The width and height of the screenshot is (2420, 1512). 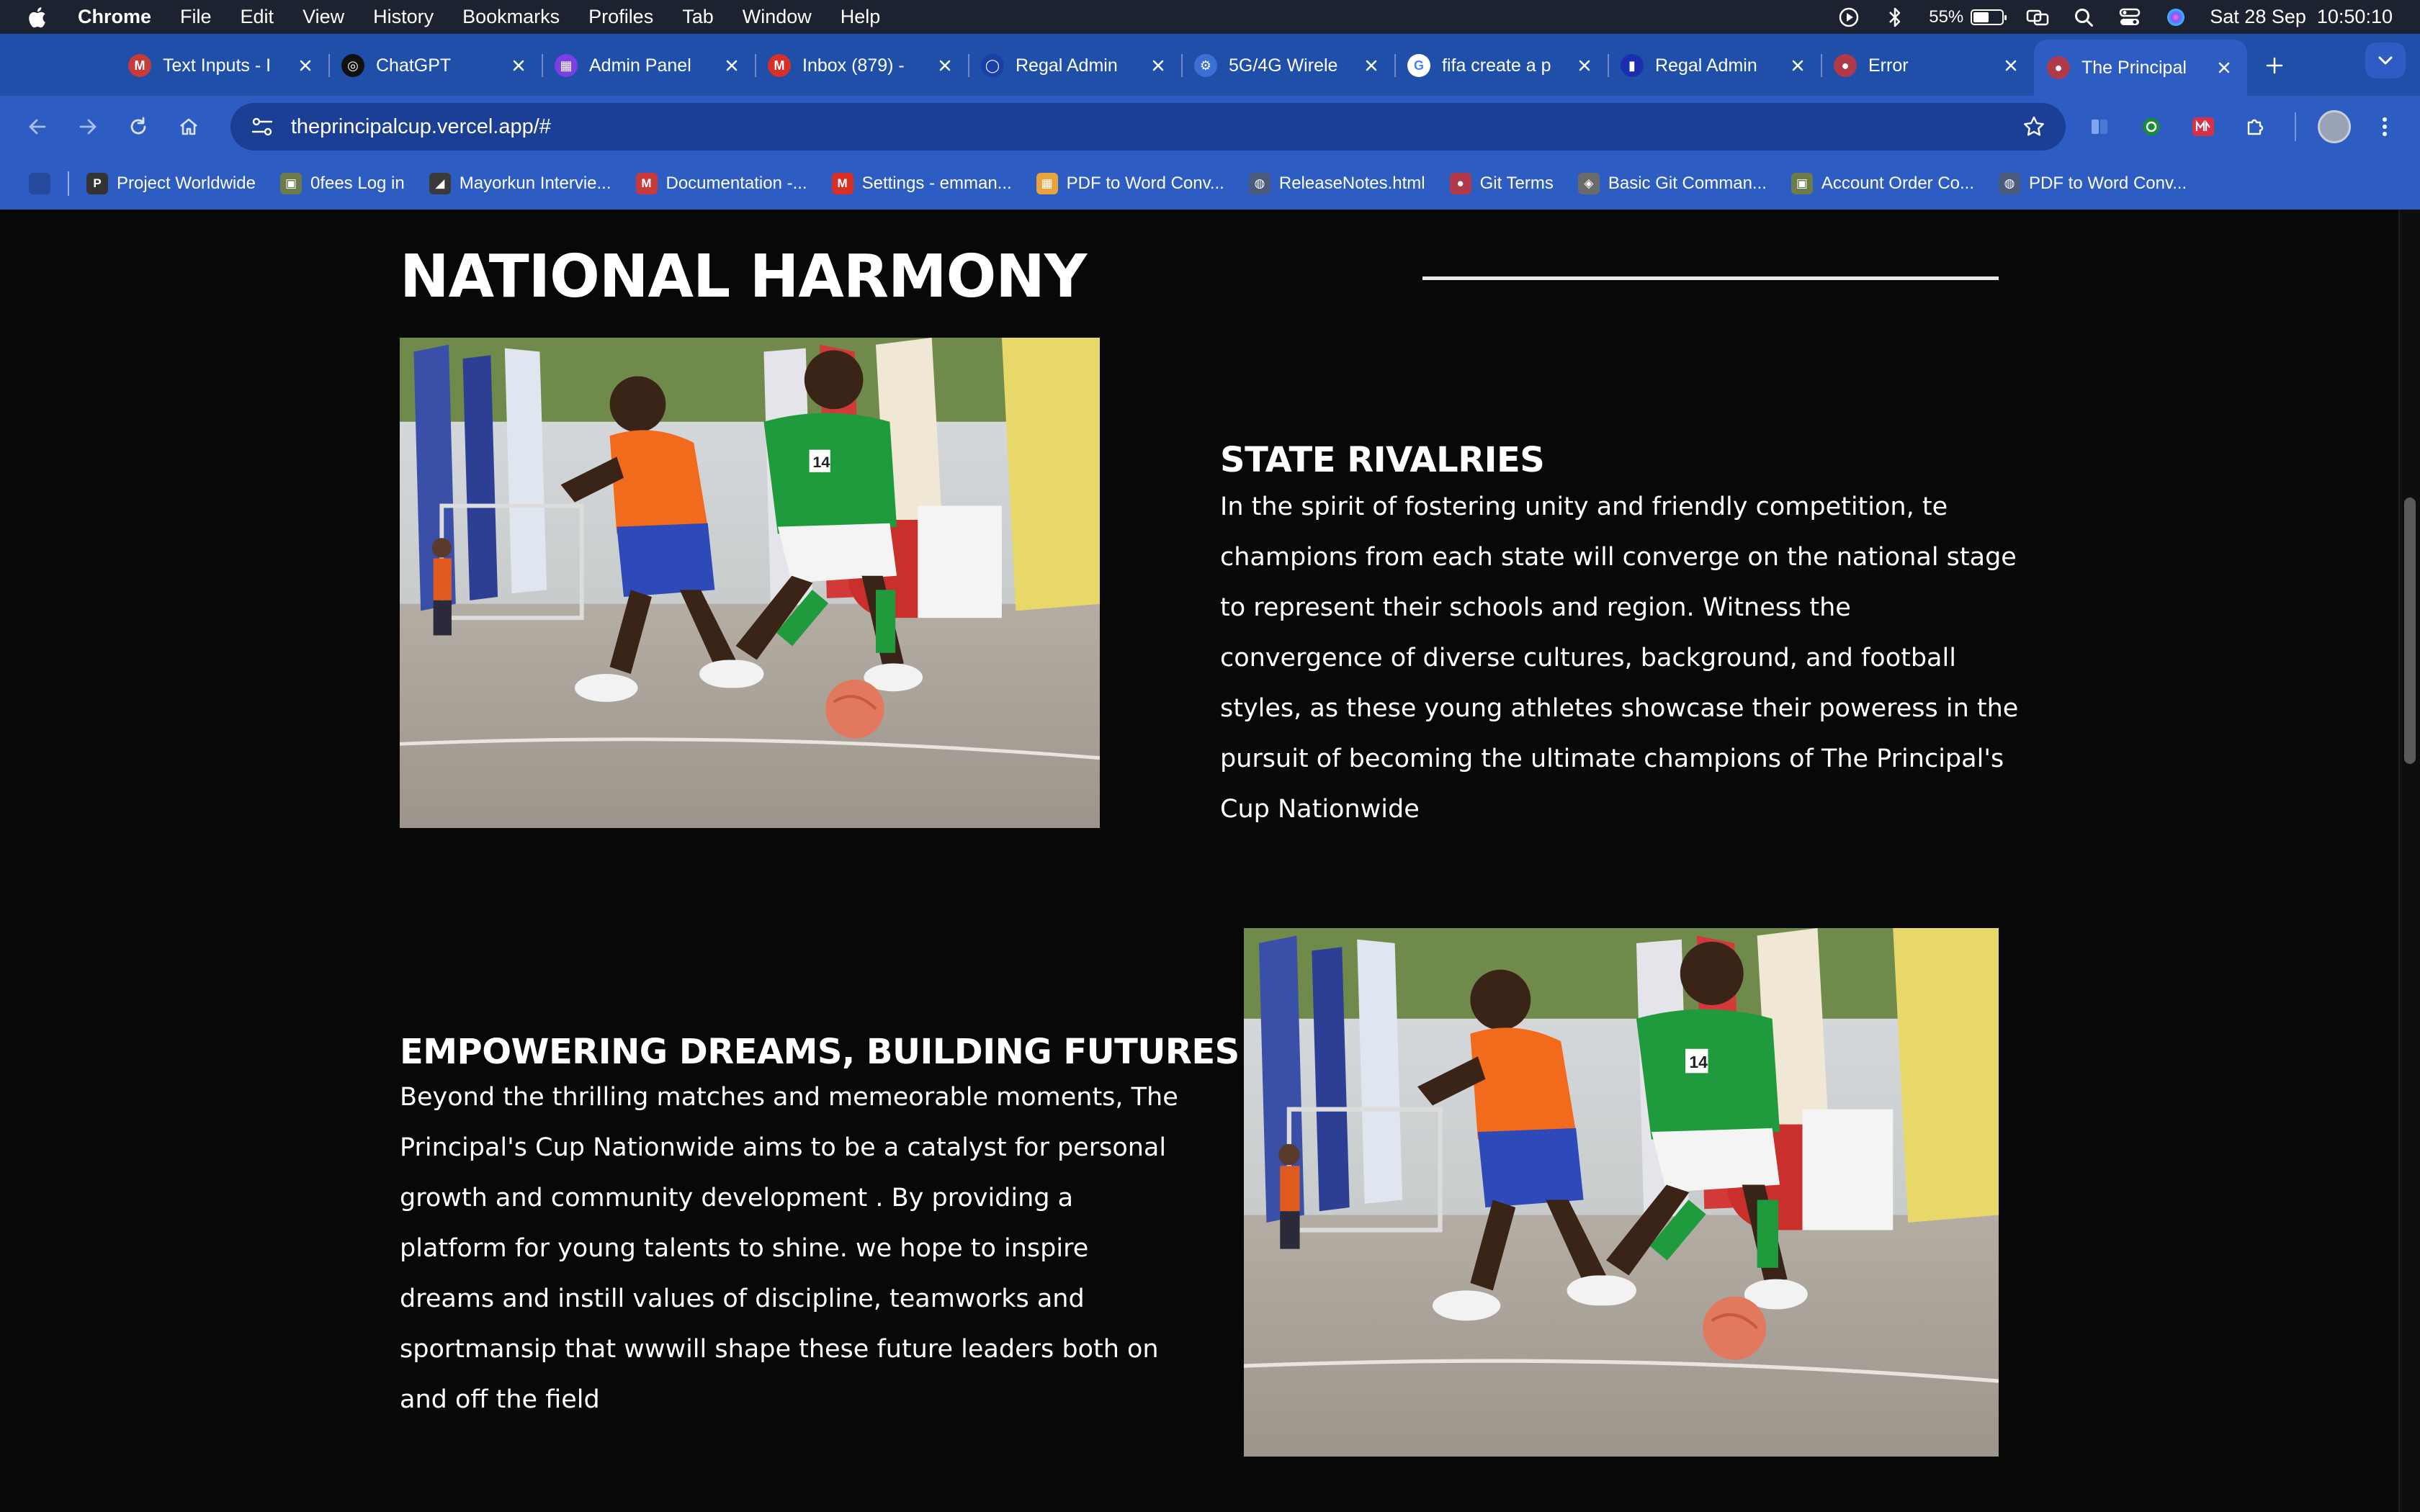 What do you see at coordinates (2151, 127) in the screenshot?
I see `green-extension-icon` at bounding box center [2151, 127].